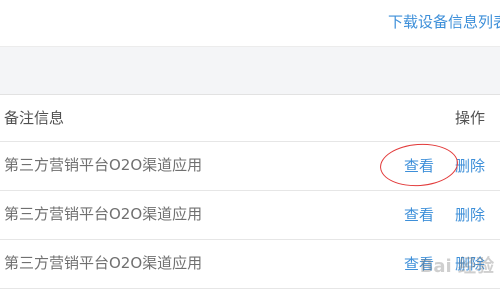 The height and width of the screenshot is (300, 500). What do you see at coordinates (456, 266) in the screenshot?
I see `watermark-logo: Bai 经验` at bounding box center [456, 266].